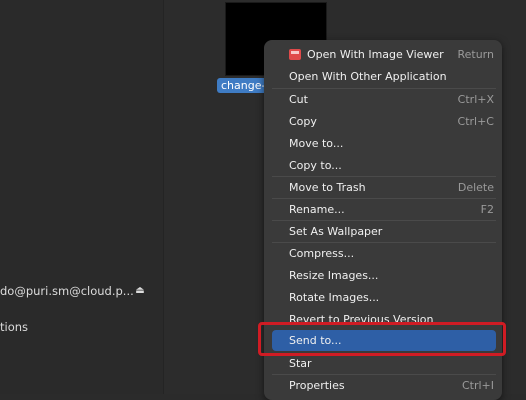  I want to click on eject-icon: ⏏, so click(140, 291).